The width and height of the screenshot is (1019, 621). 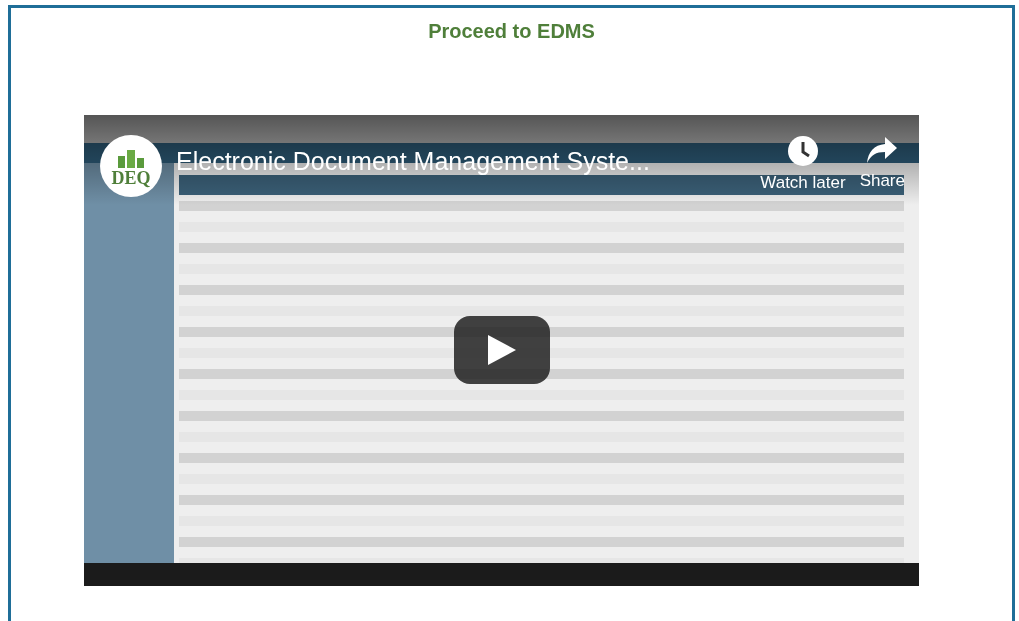 What do you see at coordinates (131, 159) in the screenshot?
I see `building-icon` at bounding box center [131, 159].